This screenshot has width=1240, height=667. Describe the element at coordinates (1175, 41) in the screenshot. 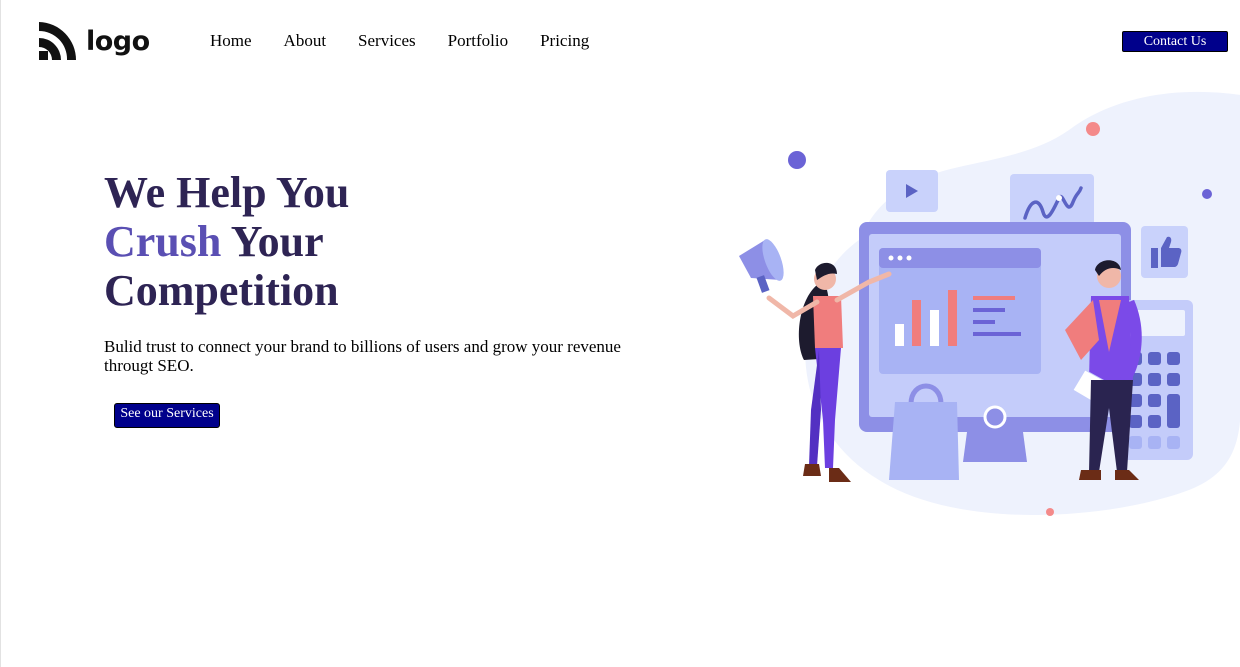

I see `contact-us-button: Contact Us` at that location.